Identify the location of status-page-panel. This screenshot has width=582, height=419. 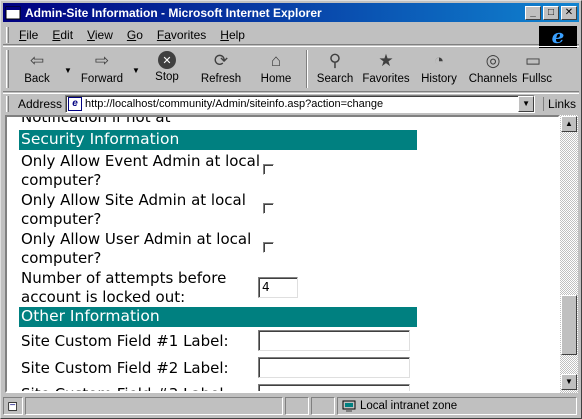
(13, 406).